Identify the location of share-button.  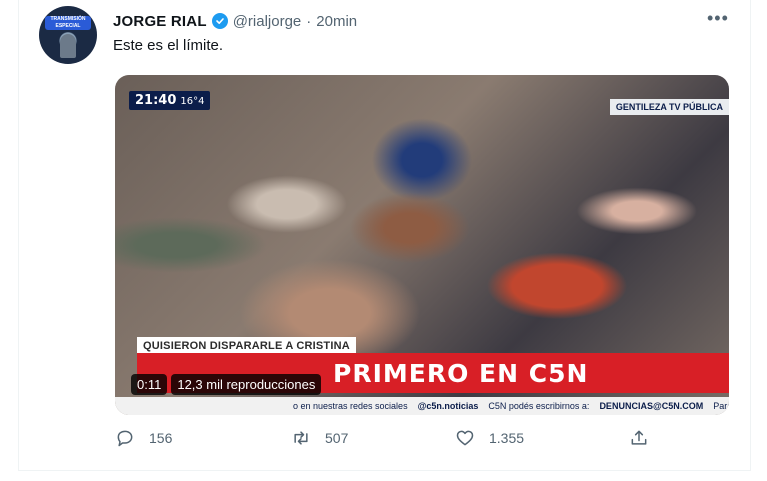
(639, 438).